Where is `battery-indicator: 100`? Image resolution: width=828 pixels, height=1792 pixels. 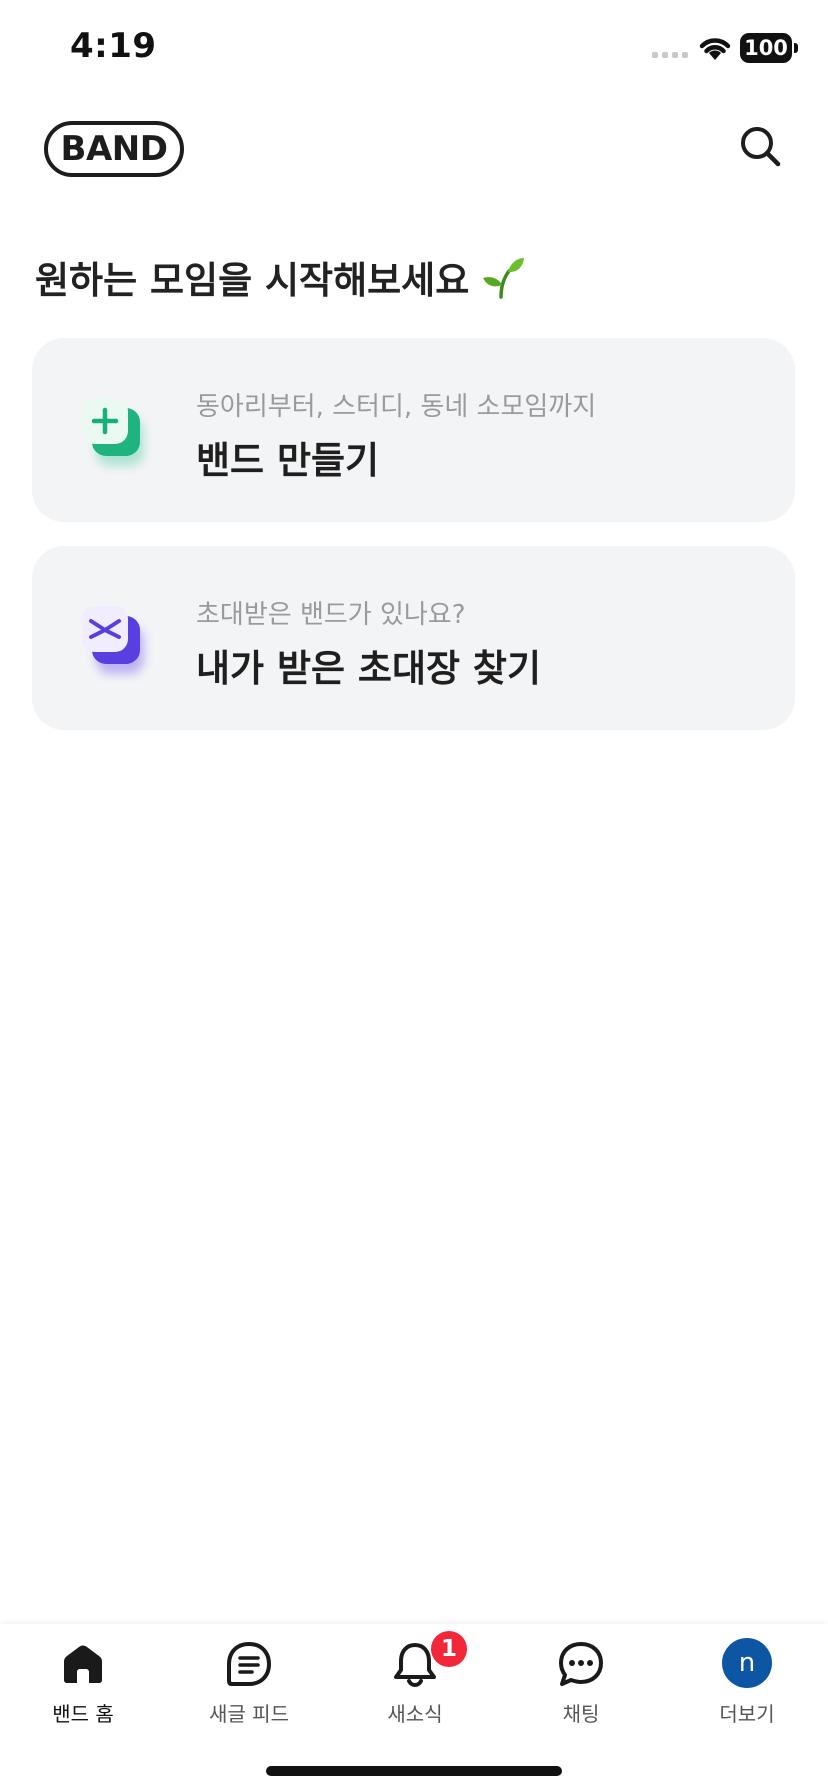 battery-indicator: 100 is located at coordinates (766, 48).